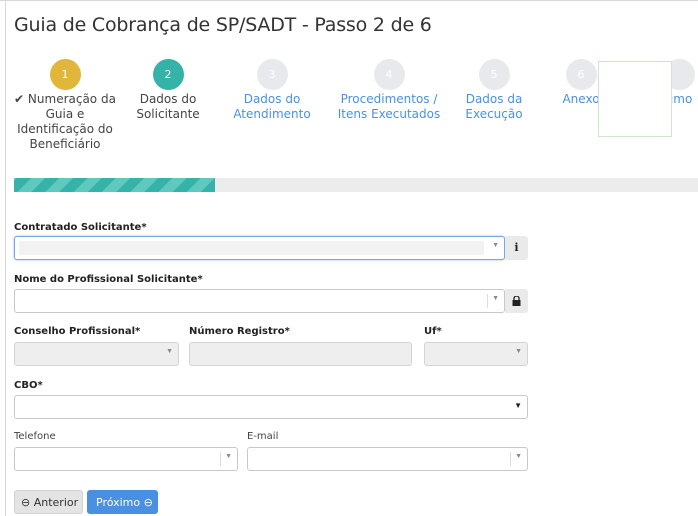 The height and width of the screenshot is (516, 698). What do you see at coordinates (387, 459) in the screenshot?
I see `email-select: ▼` at bounding box center [387, 459].